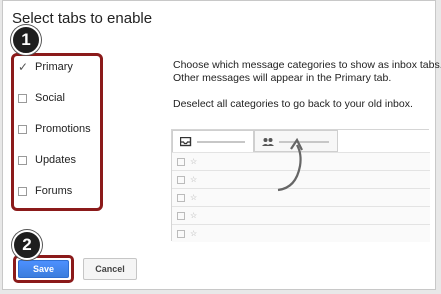  Describe the element at coordinates (22, 129) in the screenshot. I see `promotions-checkbox` at that location.